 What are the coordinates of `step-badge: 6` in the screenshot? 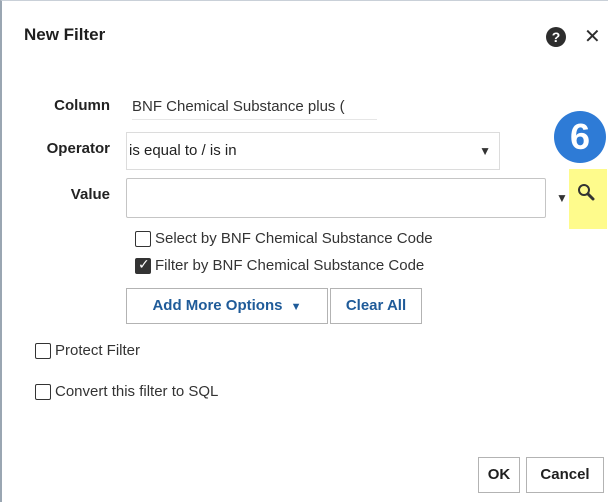 It's located at (580, 137).